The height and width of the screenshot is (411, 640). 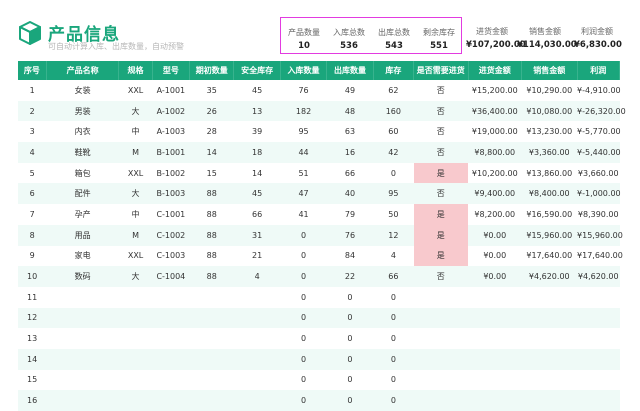 I want to click on model-cell: B-1001, so click(x=171, y=152).